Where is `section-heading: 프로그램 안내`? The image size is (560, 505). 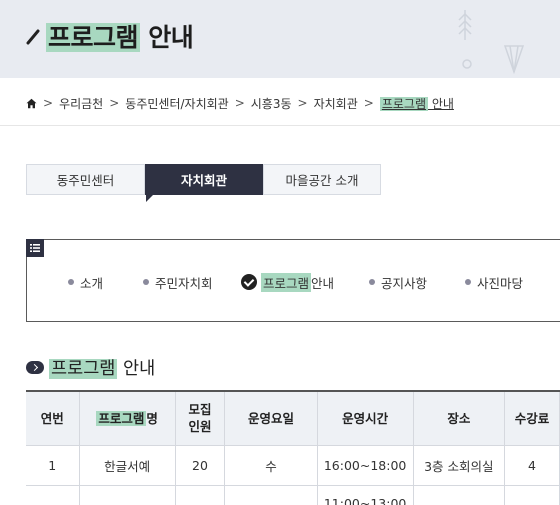 section-heading: 프로그램 안내 is located at coordinates (90, 367).